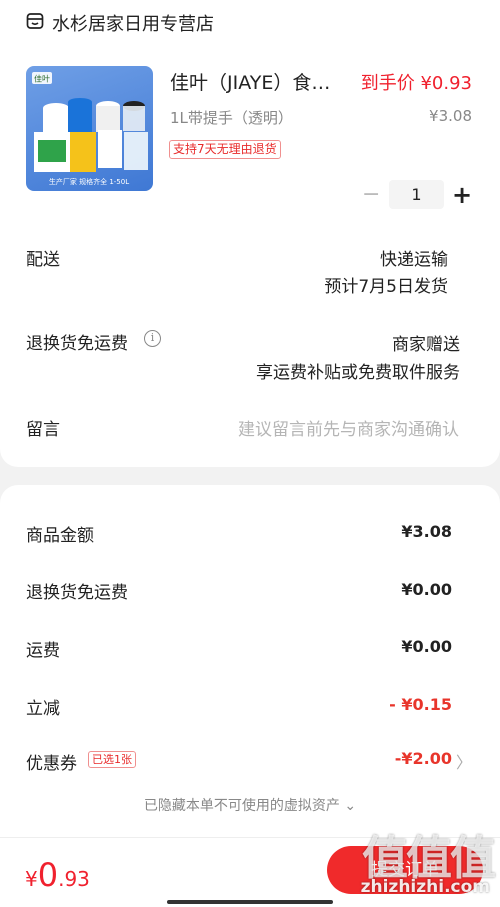 The height and width of the screenshot is (907, 500). Describe the element at coordinates (420, 704) in the screenshot. I see `summary-value-discount: - ¥0.15` at that location.